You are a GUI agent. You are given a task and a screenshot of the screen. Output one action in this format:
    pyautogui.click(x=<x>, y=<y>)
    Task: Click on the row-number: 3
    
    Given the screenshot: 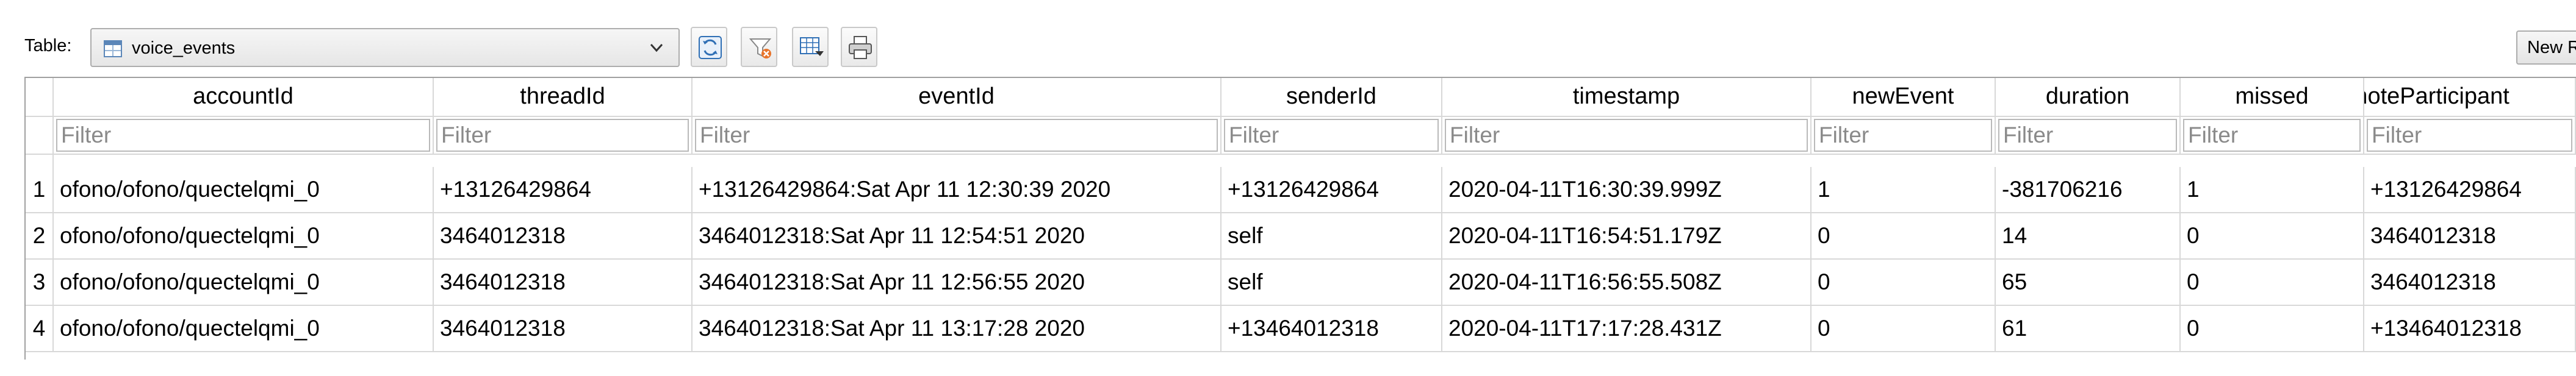 What is the action you would take?
    pyautogui.click(x=40, y=283)
    